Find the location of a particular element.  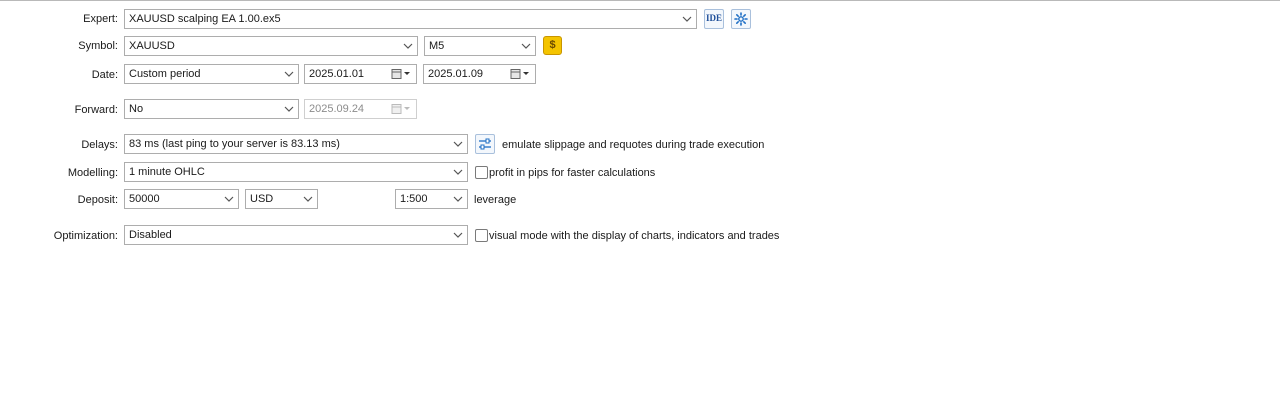

settings-button is located at coordinates (741, 19).